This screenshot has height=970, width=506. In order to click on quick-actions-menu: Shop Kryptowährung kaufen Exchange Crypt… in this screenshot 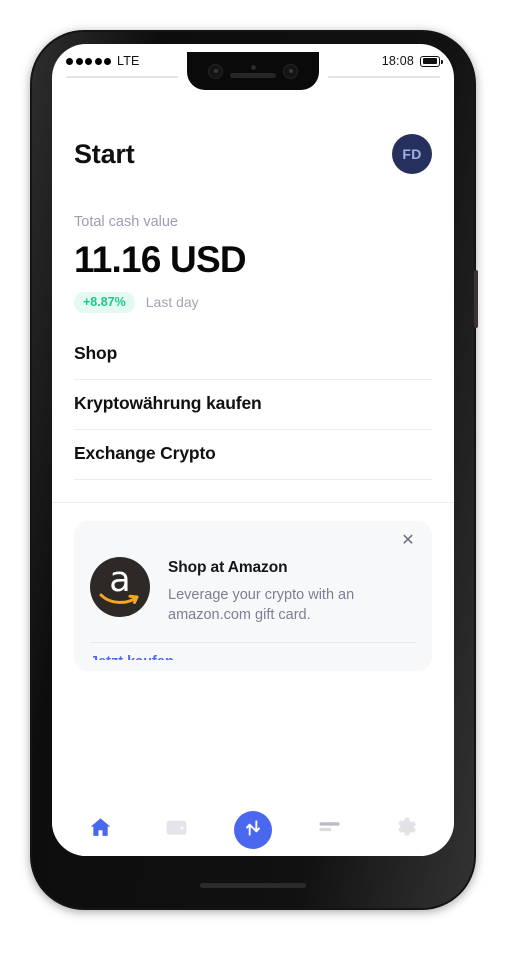, I will do `click(253, 405)`.